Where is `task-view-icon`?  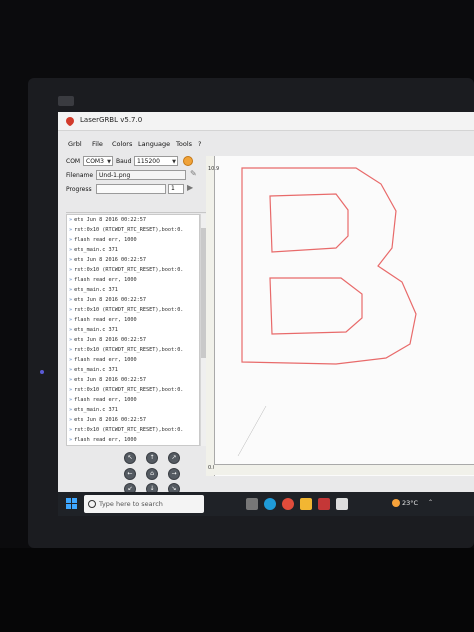 task-view-icon is located at coordinates (252, 504).